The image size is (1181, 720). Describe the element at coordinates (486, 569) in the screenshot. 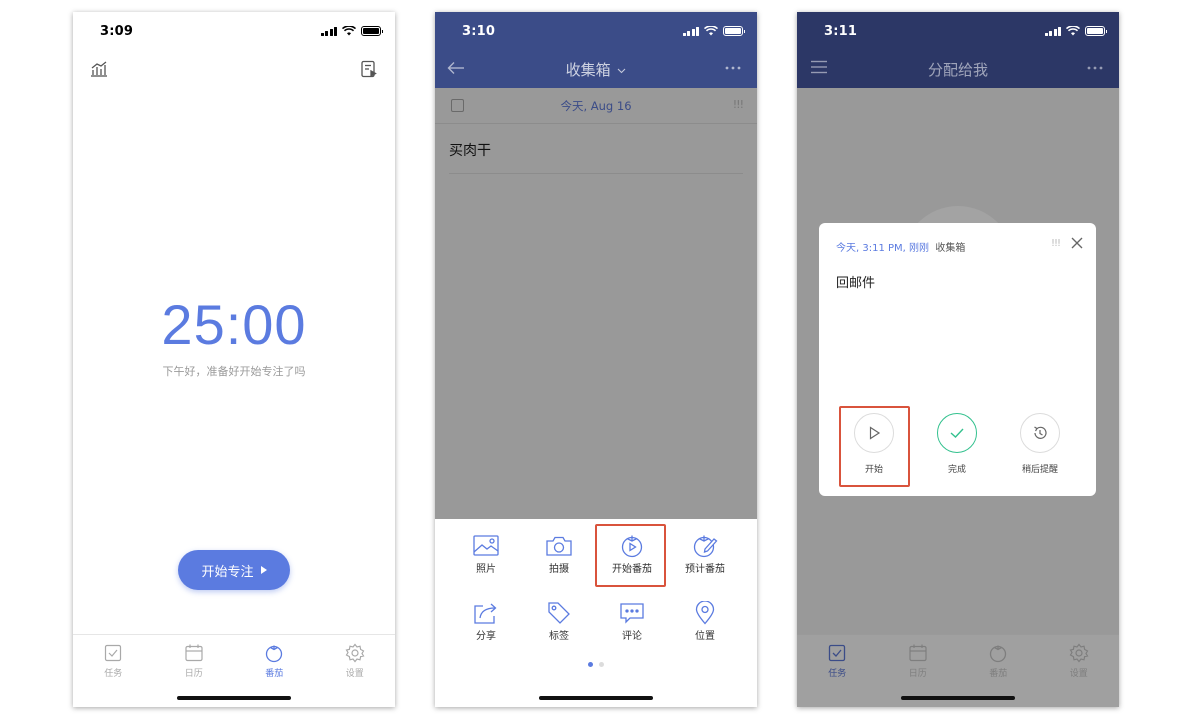

I see `sheet-item-label: 照片` at that location.